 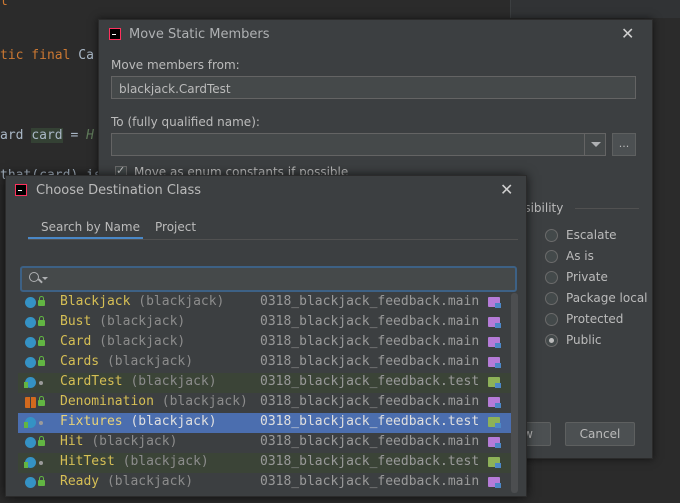 I want to click on dialog-title: Choose Destination Class, so click(x=119, y=190).